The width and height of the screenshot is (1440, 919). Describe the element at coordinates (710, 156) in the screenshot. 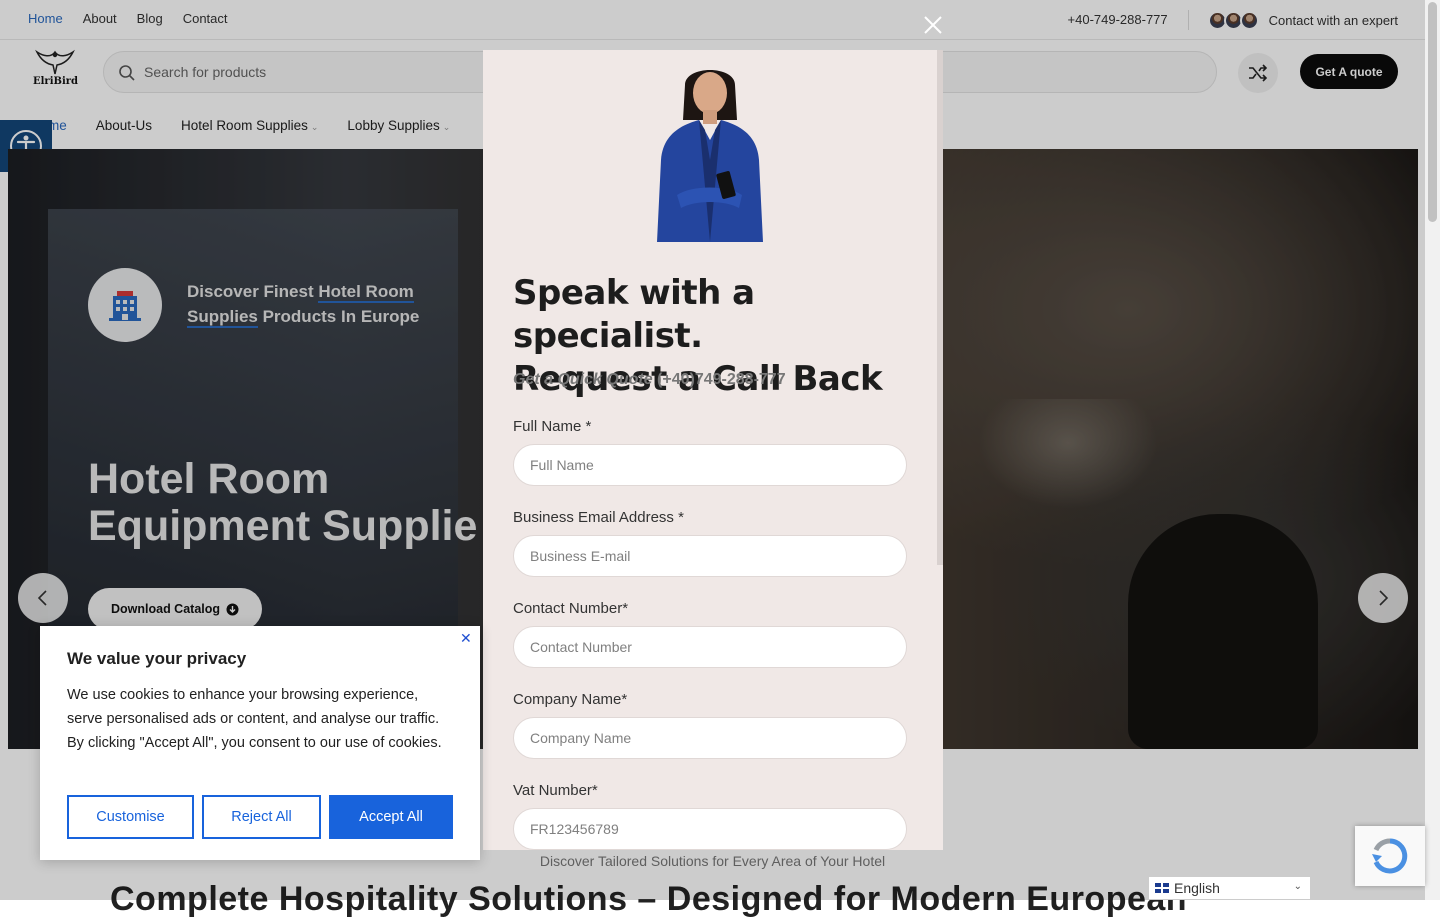

I see `specialist-photo` at that location.